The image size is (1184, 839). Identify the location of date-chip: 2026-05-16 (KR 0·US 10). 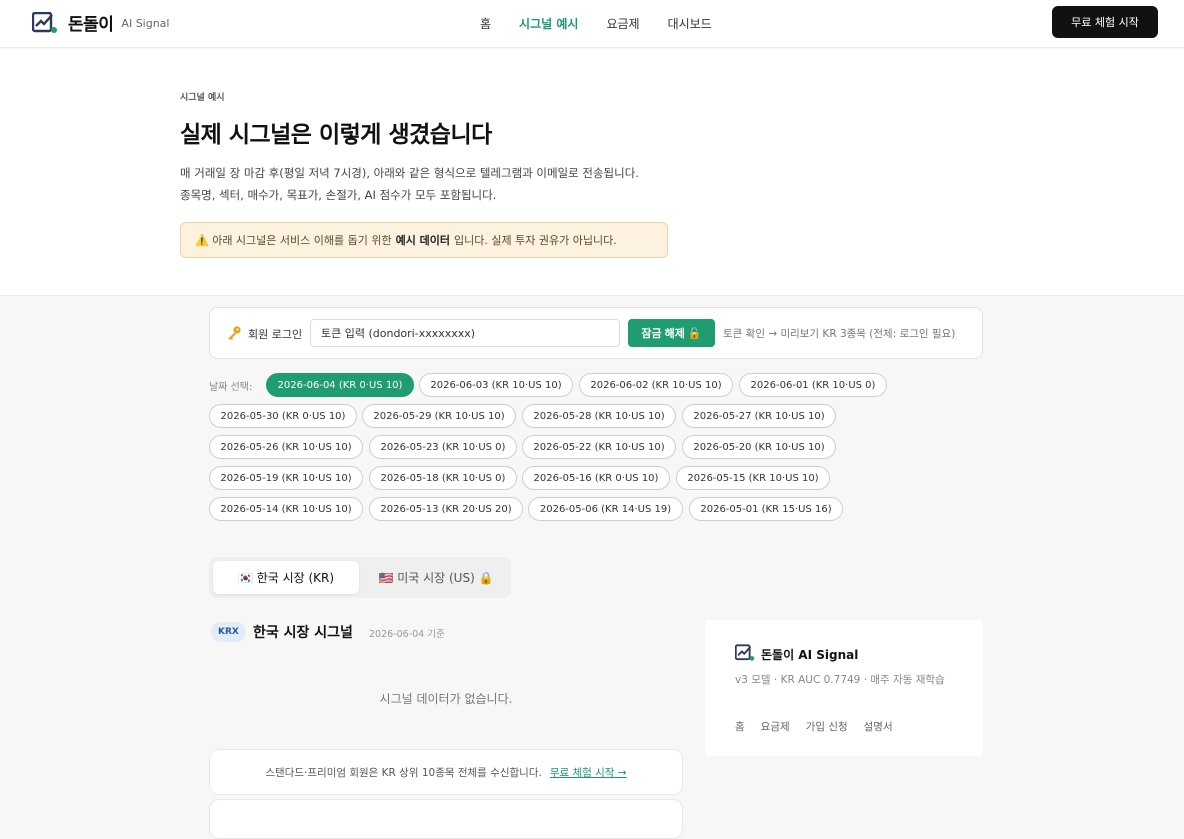
(596, 478).